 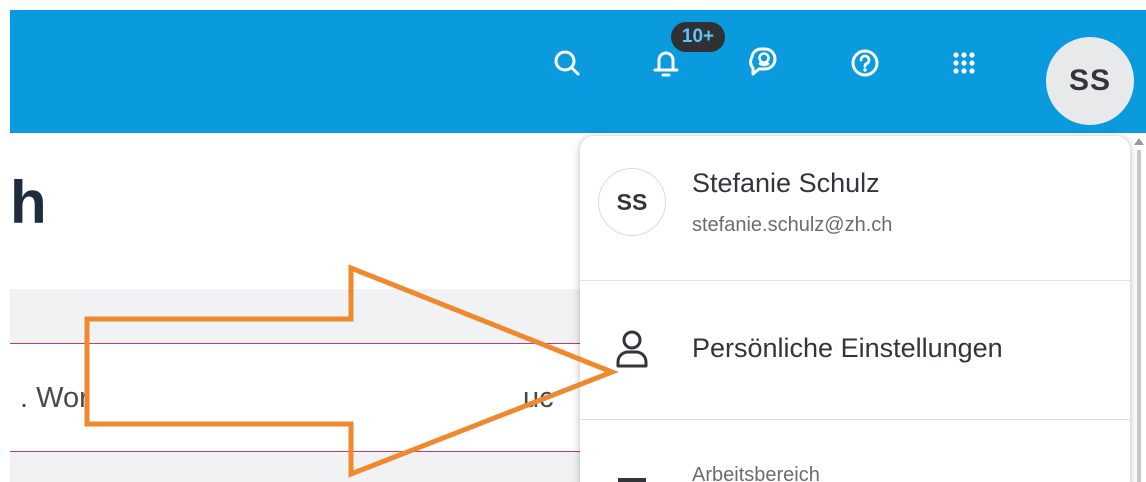 What do you see at coordinates (297, 397) in the screenshot?
I see `table-row` at bounding box center [297, 397].